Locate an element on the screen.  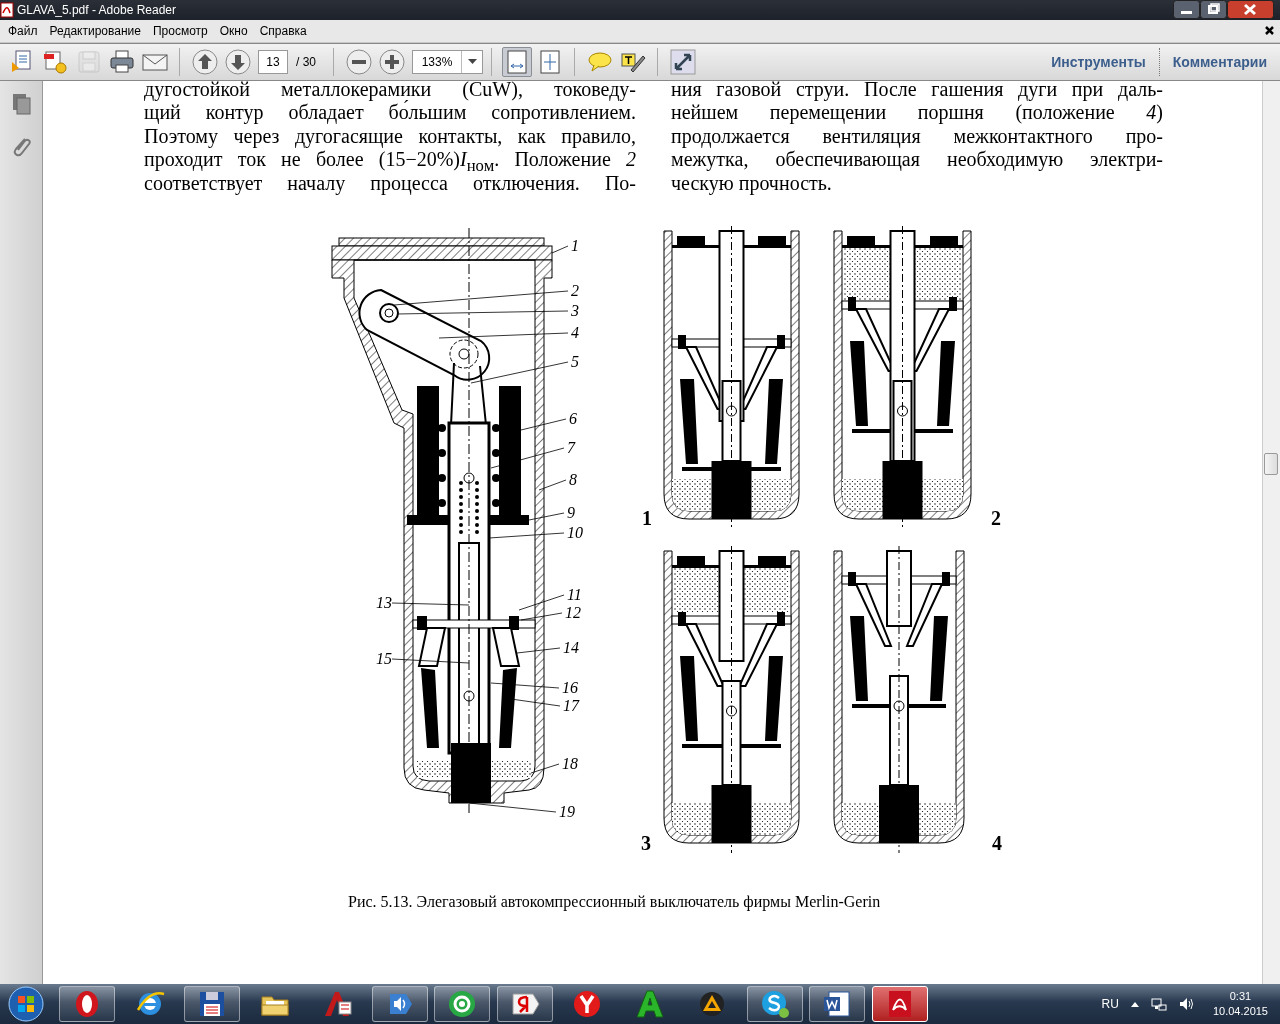
panel-link: Комментарии is located at coordinates (1219, 61).